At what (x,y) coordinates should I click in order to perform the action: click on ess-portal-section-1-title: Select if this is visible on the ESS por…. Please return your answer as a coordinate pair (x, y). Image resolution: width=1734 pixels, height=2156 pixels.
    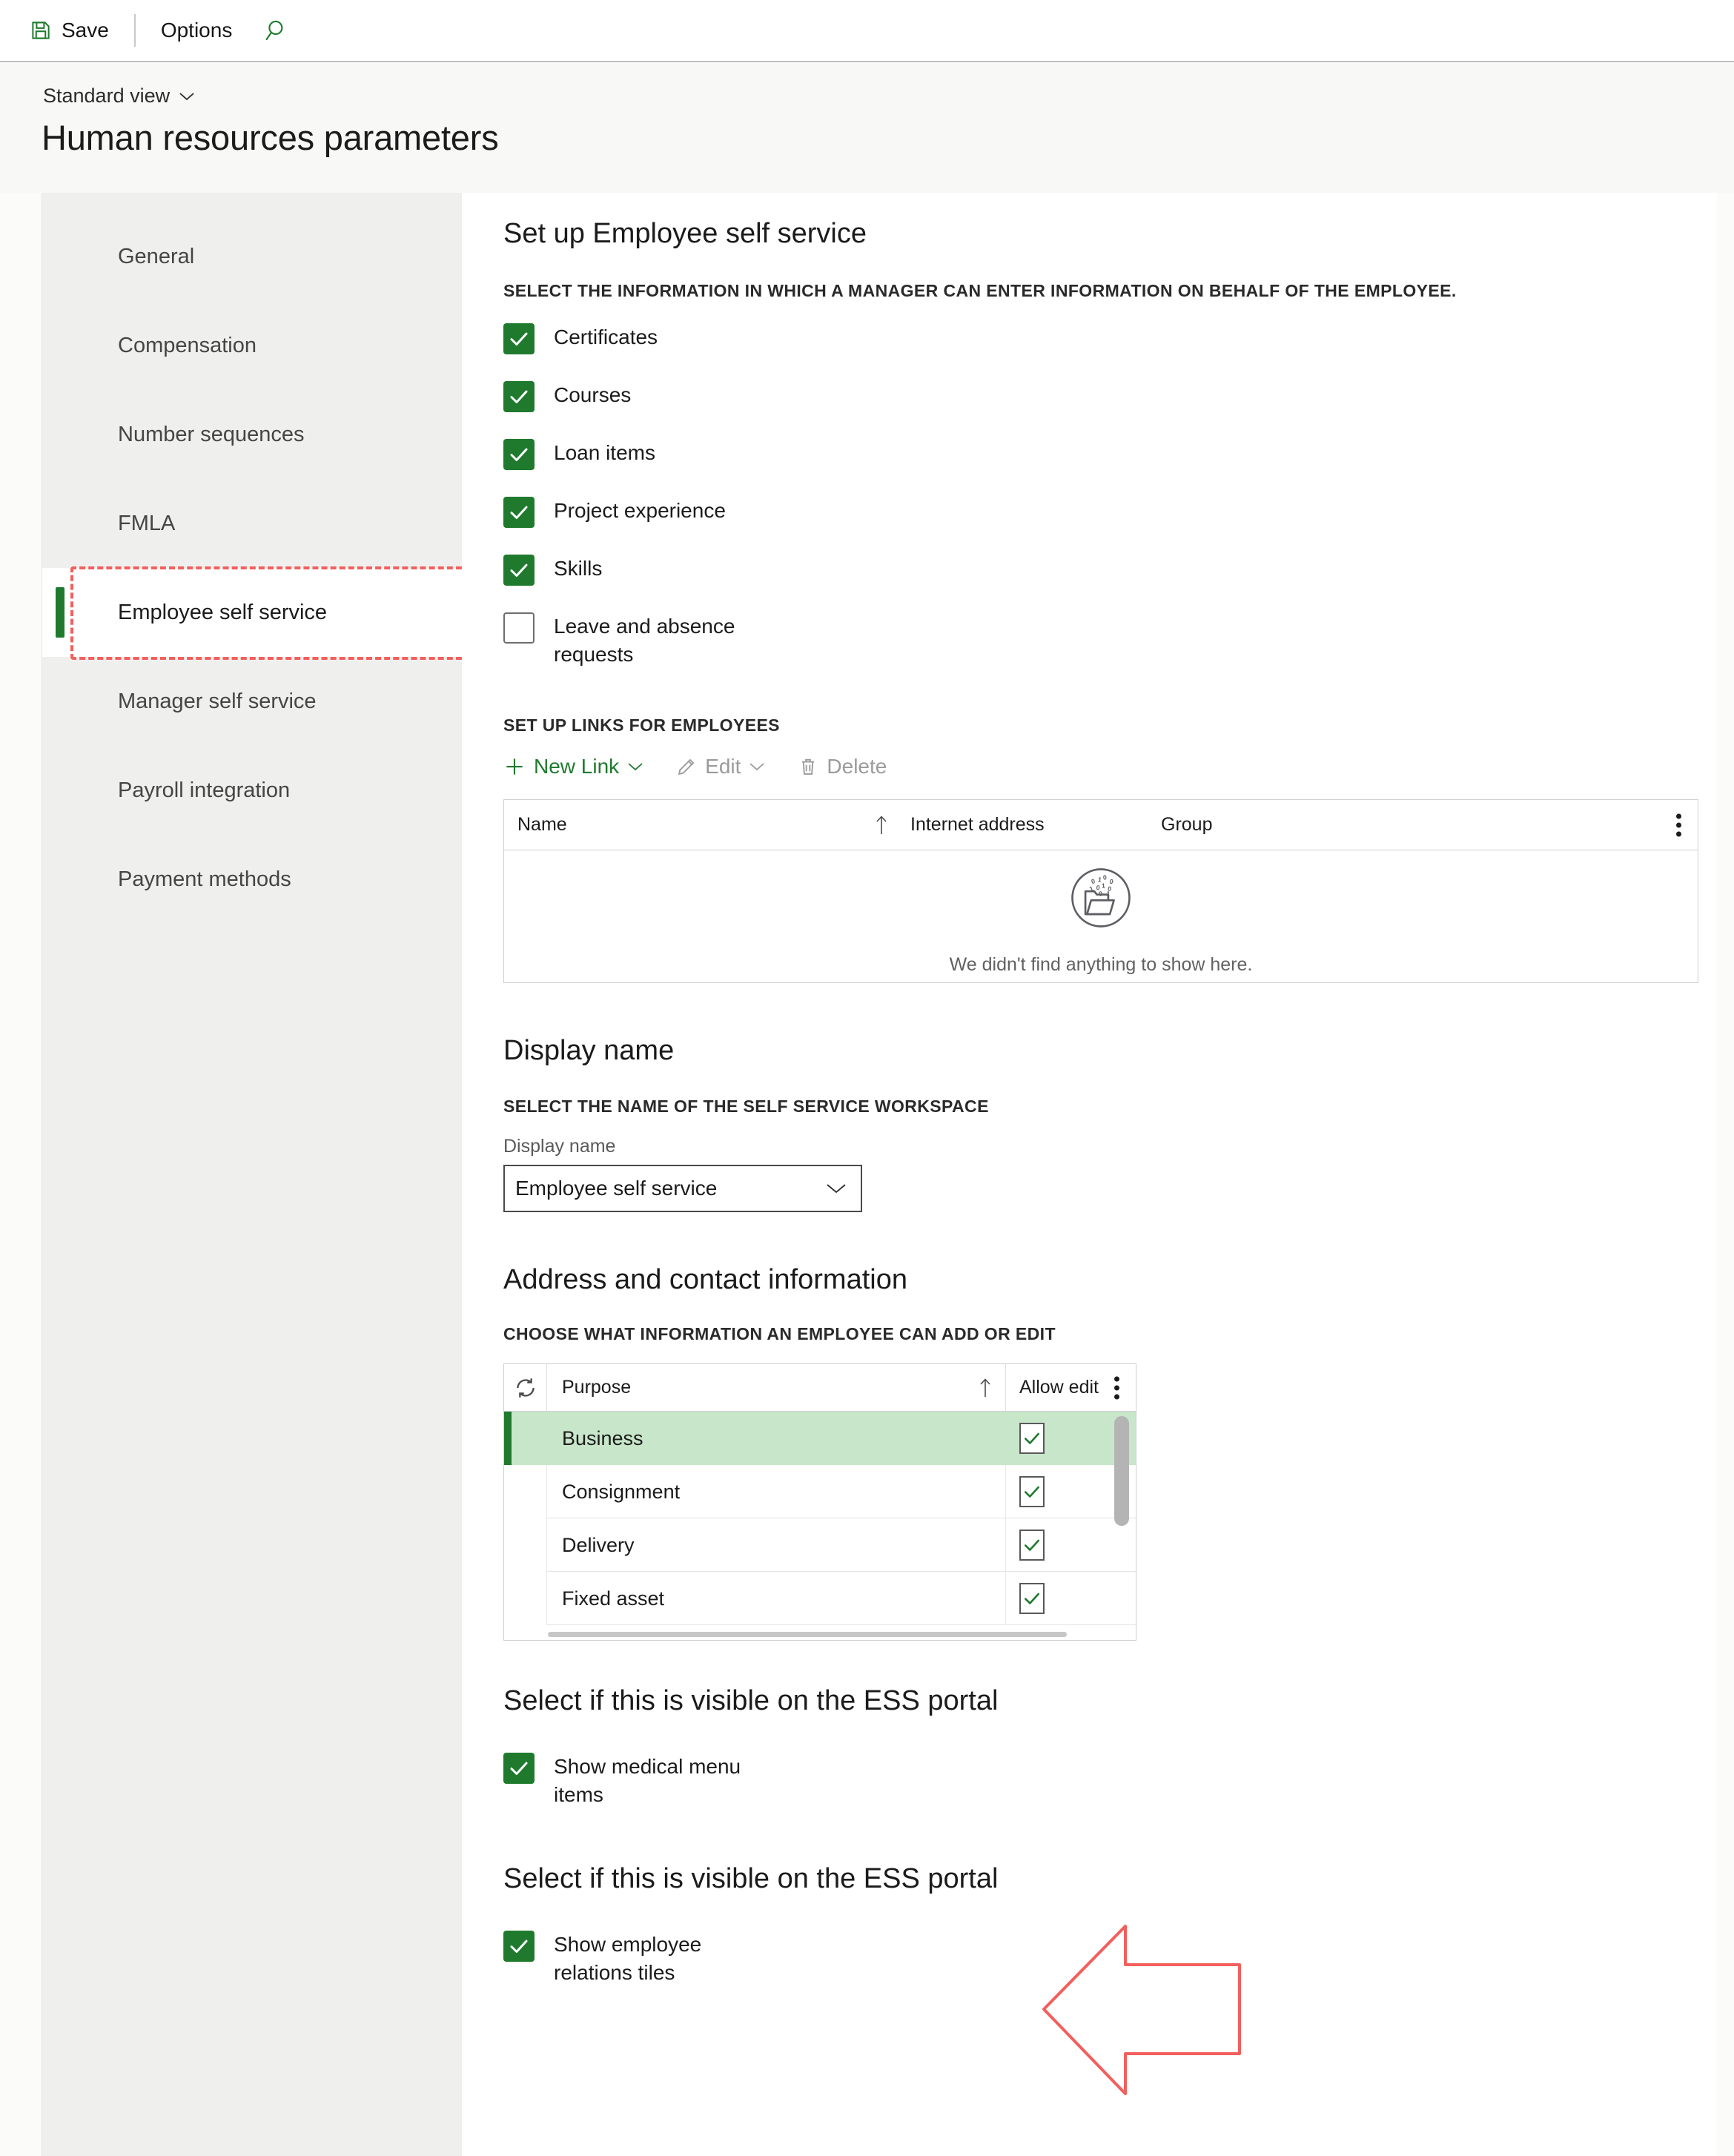
    Looking at the image, I should click on (751, 1701).